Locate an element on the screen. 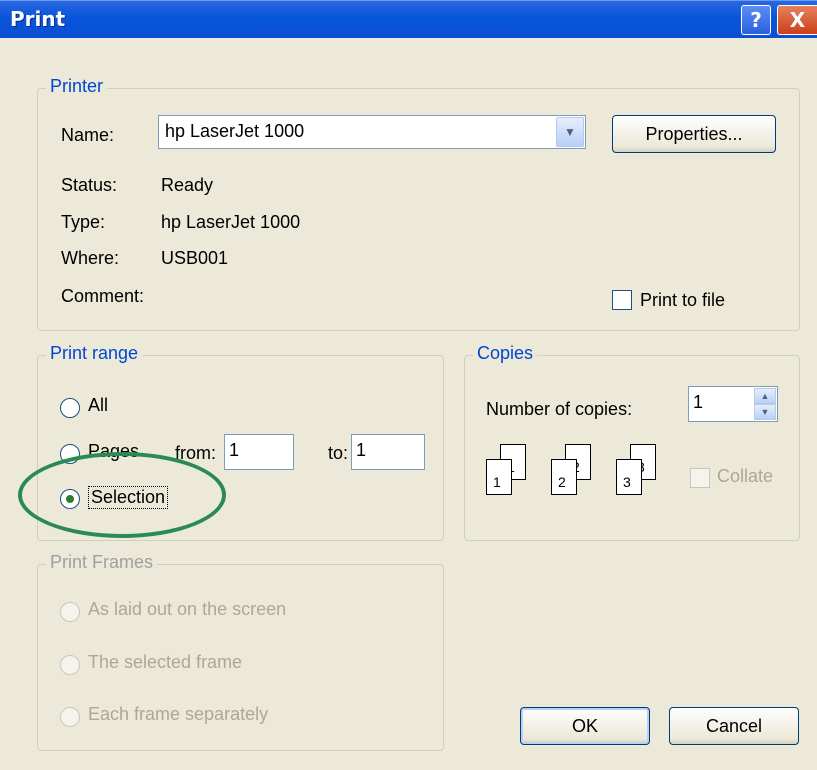  number-of-copies-value: 1 is located at coordinates (698, 402).